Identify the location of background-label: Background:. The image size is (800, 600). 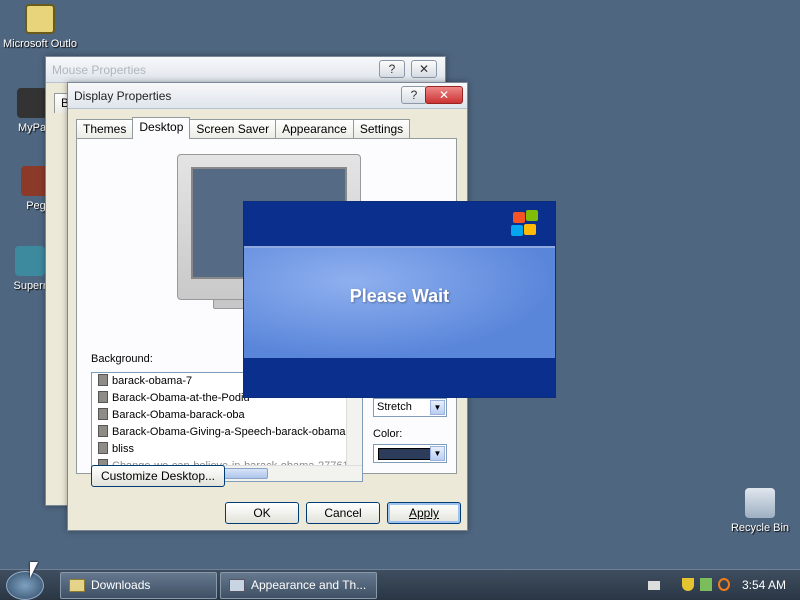
(122, 359).